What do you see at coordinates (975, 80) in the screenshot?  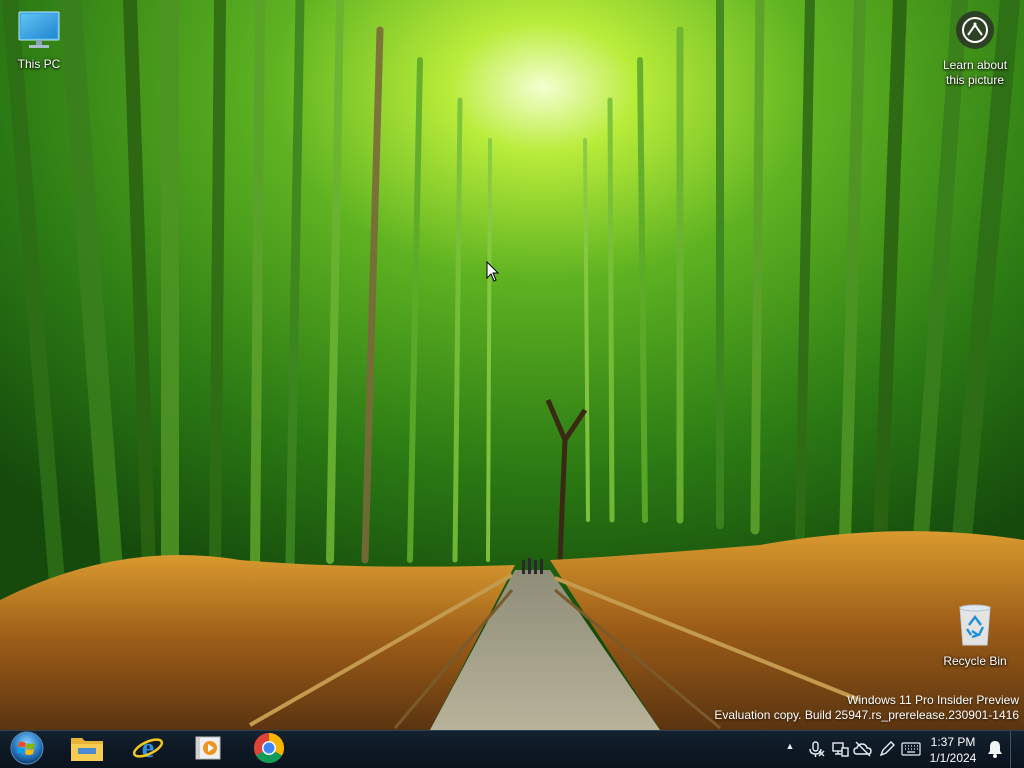 I see `learn-about-line2: this picture` at bounding box center [975, 80].